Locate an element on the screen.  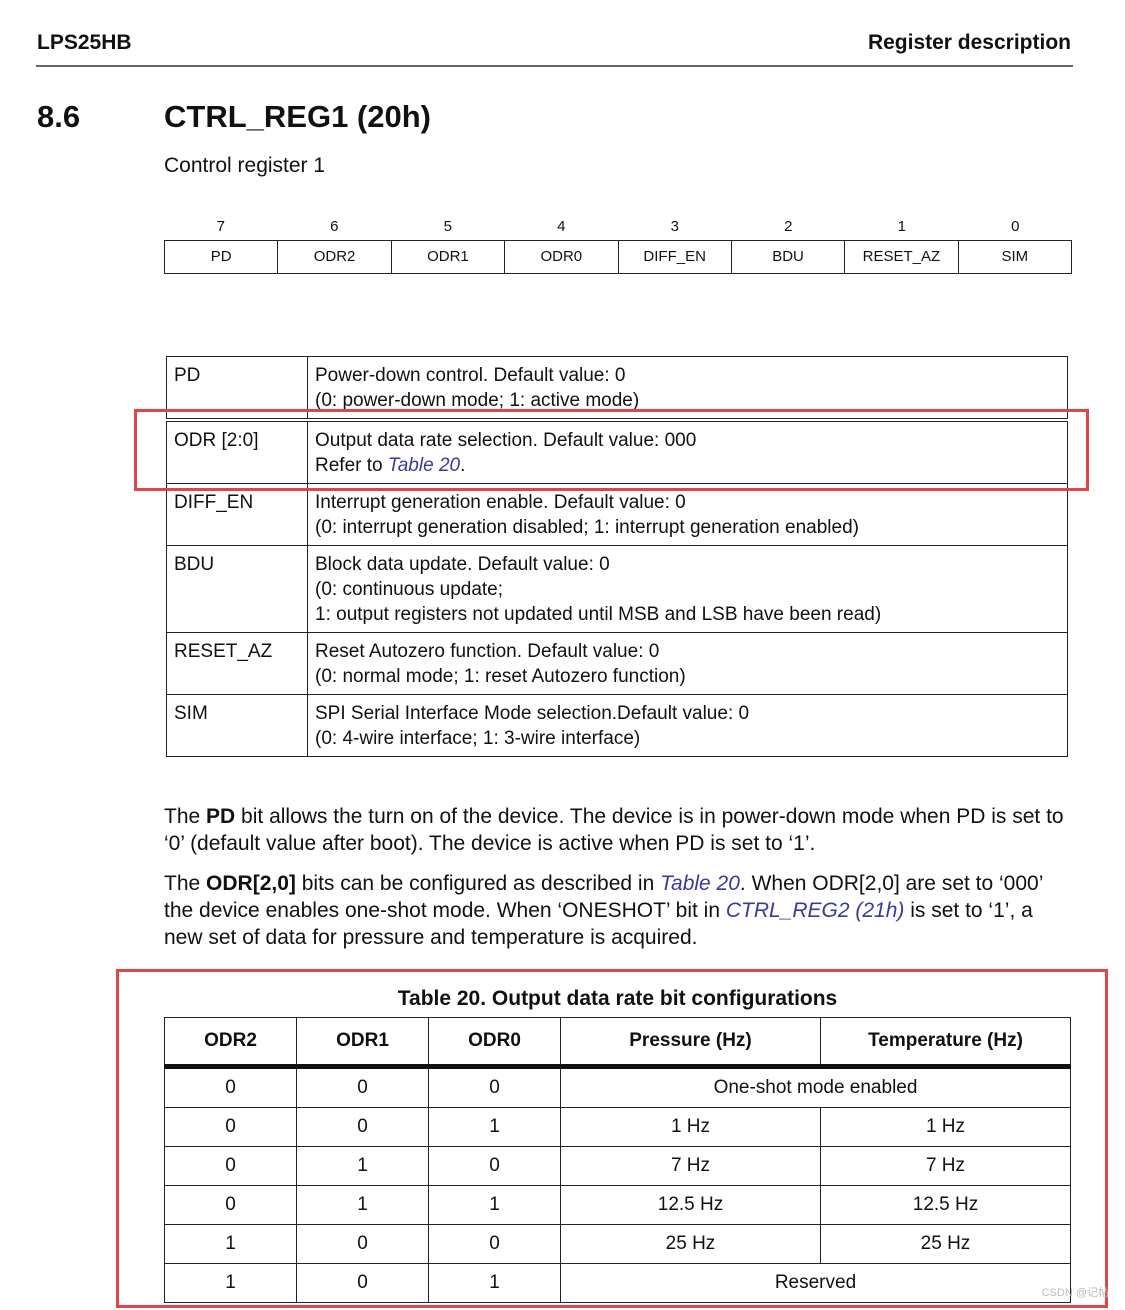
field-name: DIFF_EN is located at coordinates (237, 514).